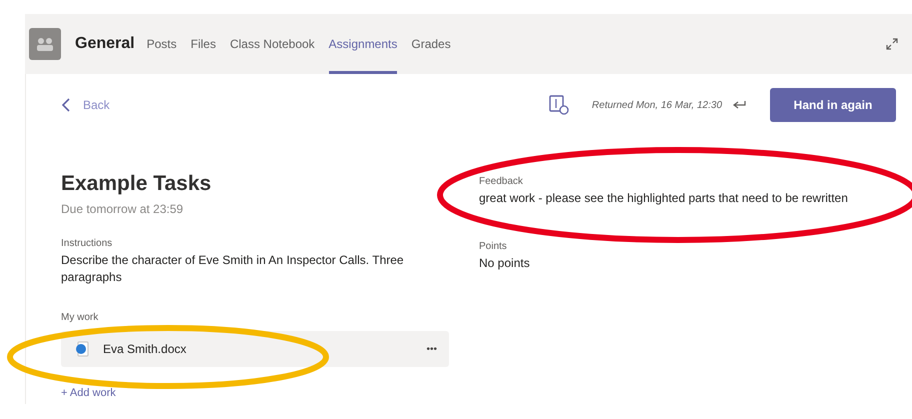 This screenshot has height=419, width=912. Describe the element at coordinates (431, 349) in the screenshot. I see `more-options-button: •••` at that location.